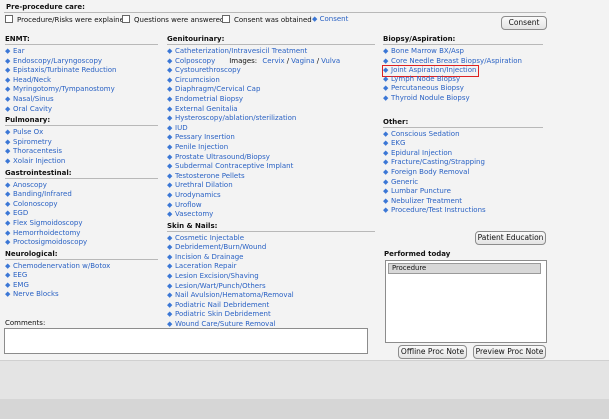 The width and height of the screenshot is (609, 419). What do you see at coordinates (272, 52) in the screenshot?
I see `procedure-link-catheterization-intravesicil-treatment: ◆ Catheterization/Intravesicil Treatment` at bounding box center [272, 52].